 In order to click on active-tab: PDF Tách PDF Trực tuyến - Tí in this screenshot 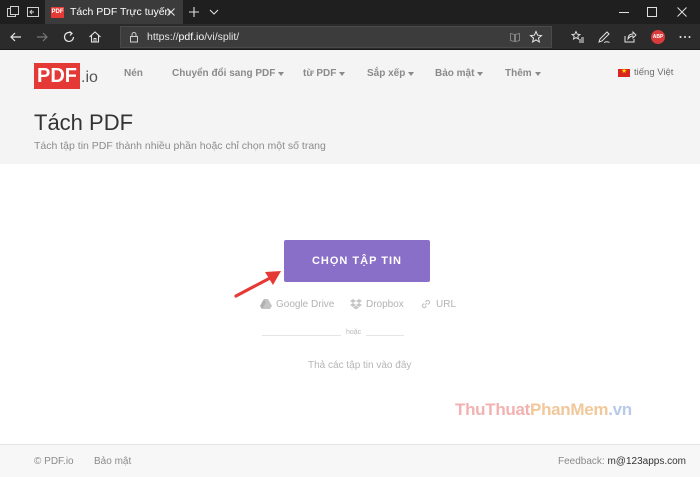, I will do `click(114, 12)`.